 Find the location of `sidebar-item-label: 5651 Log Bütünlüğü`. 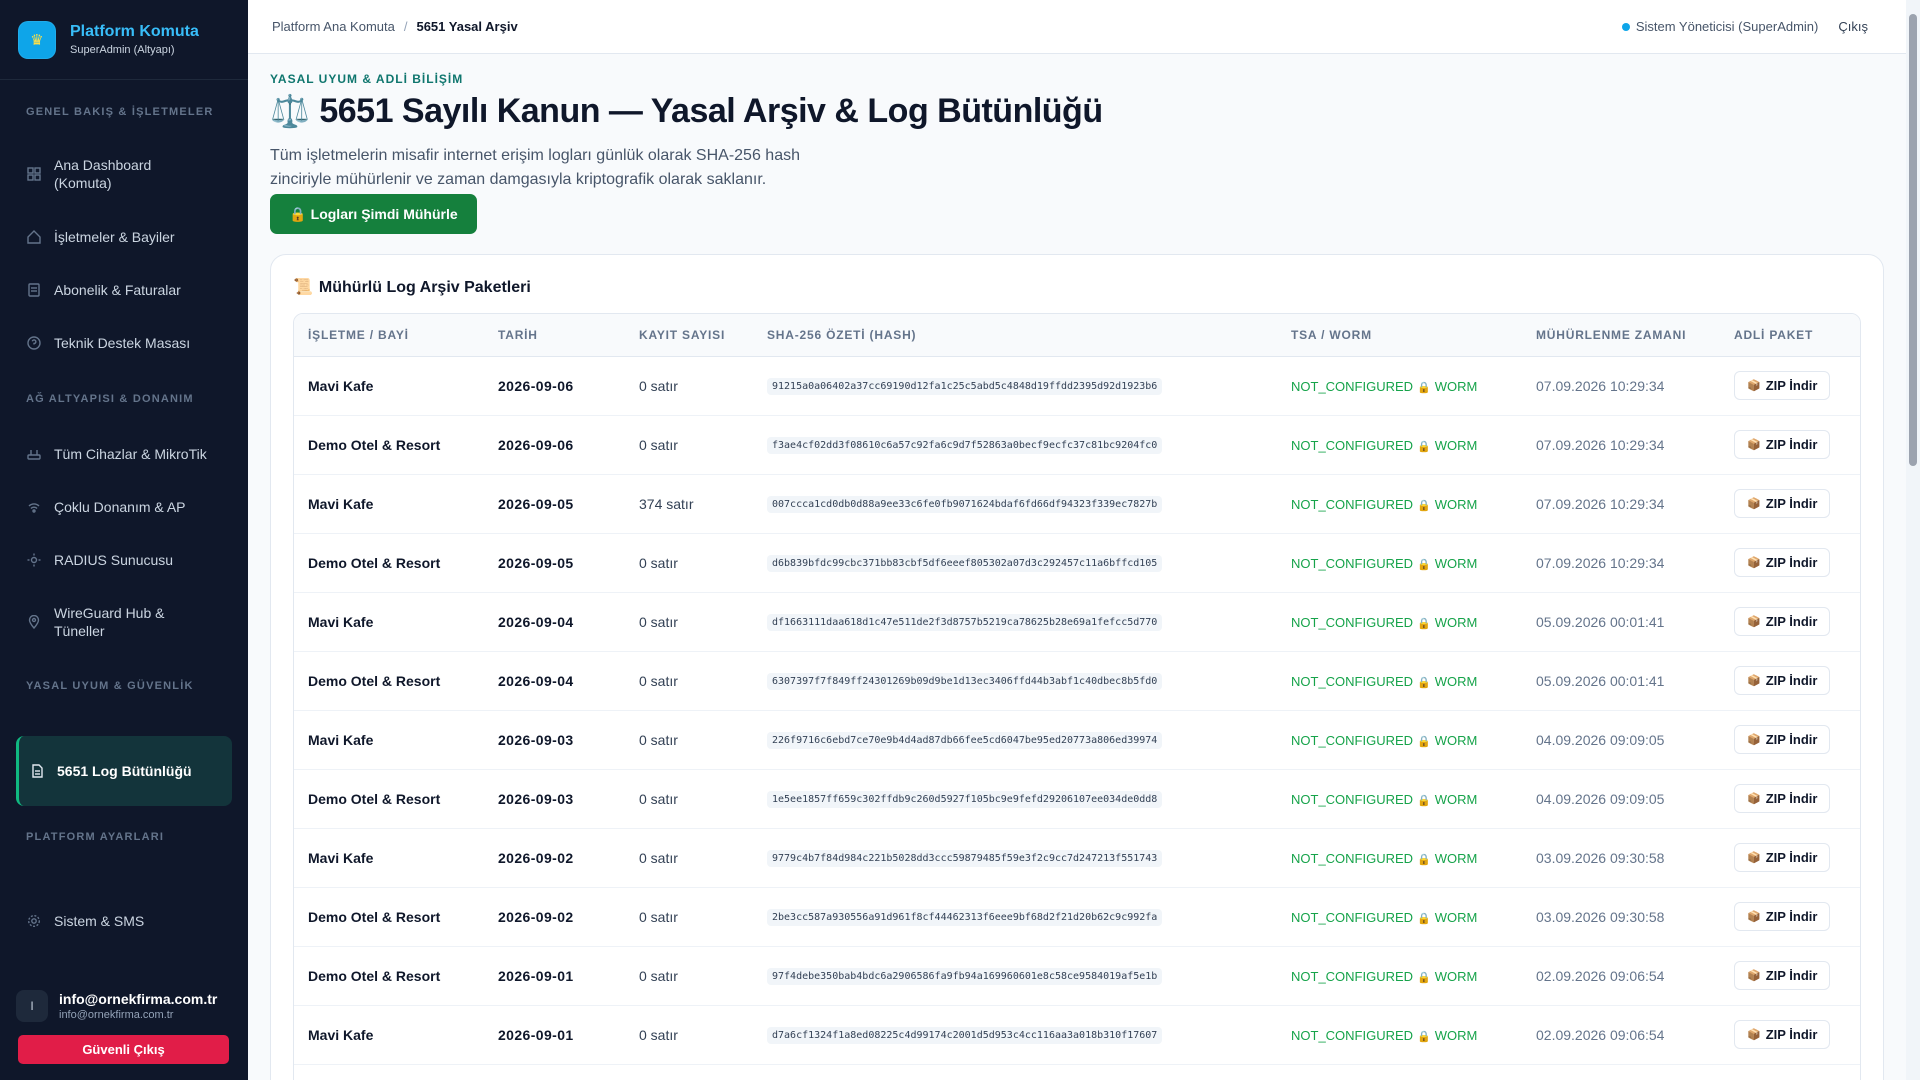

sidebar-item-label: 5651 Log Bütünlüğü is located at coordinates (124, 771).